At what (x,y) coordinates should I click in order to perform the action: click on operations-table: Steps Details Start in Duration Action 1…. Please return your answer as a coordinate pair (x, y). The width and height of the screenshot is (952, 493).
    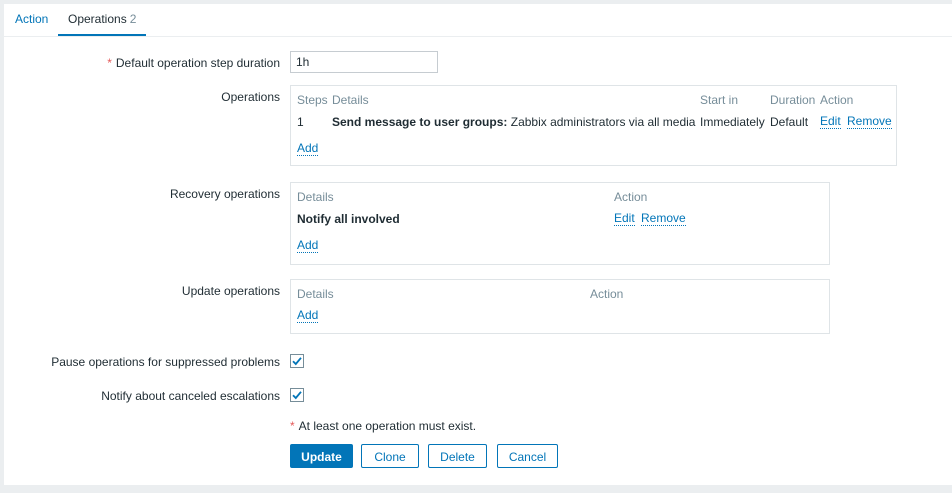
    Looking at the image, I should click on (593, 125).